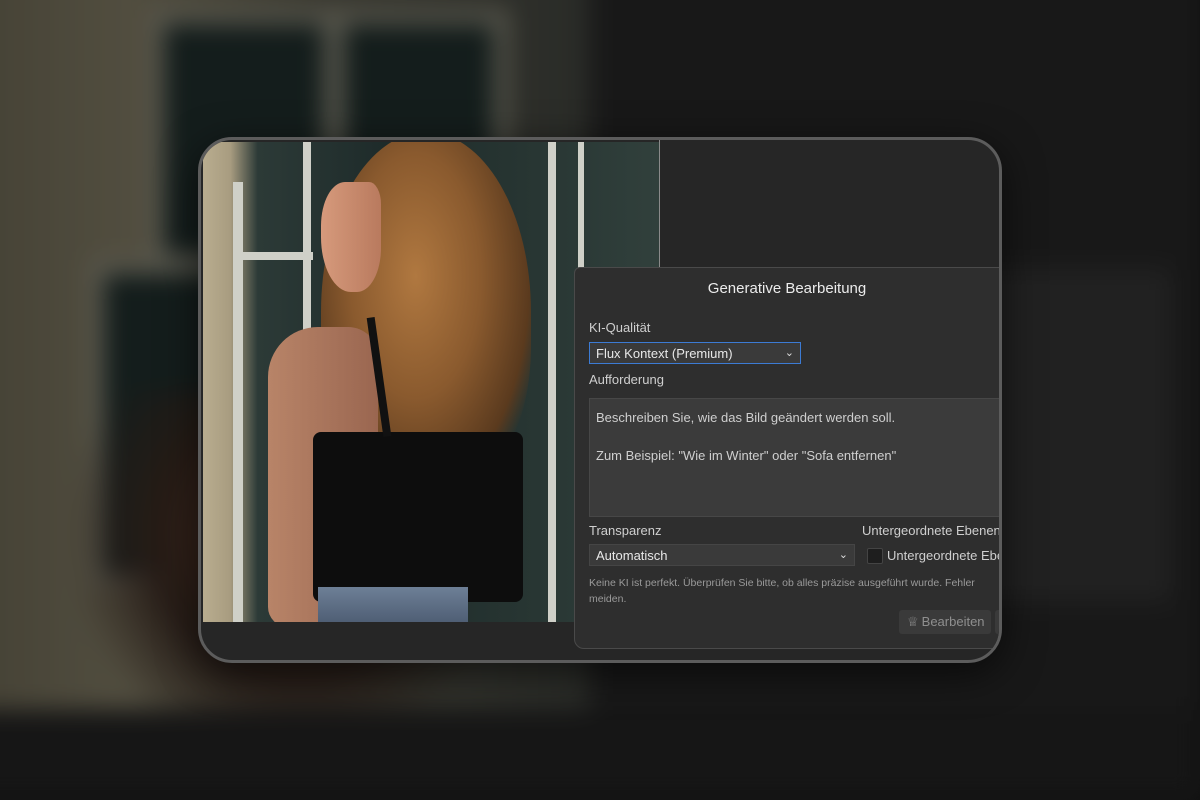  I want to click on edit-button: ♕ Bearbeiten, so click(945, 622).